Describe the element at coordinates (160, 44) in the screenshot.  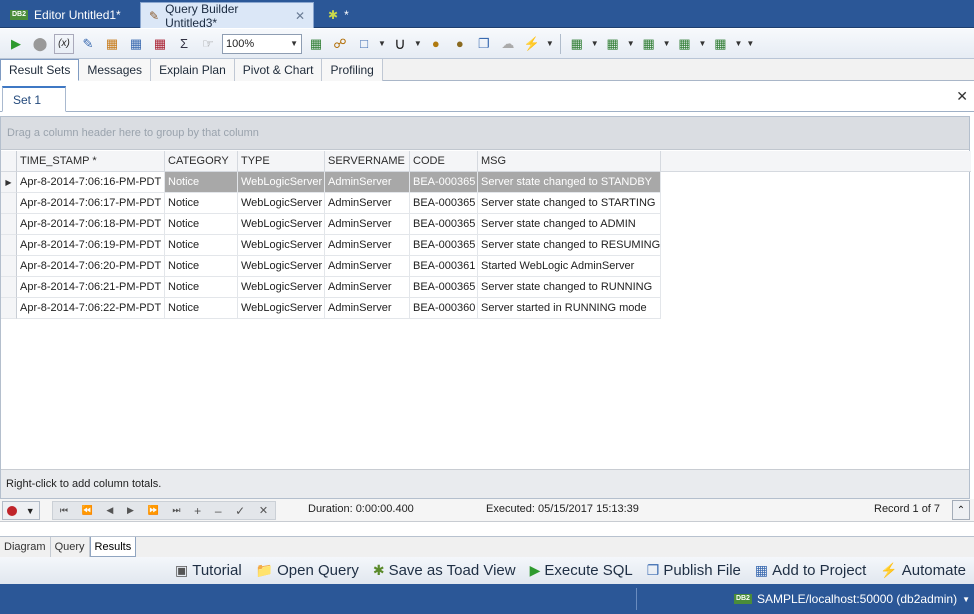
I see `grid-icon: ▦` at that location.